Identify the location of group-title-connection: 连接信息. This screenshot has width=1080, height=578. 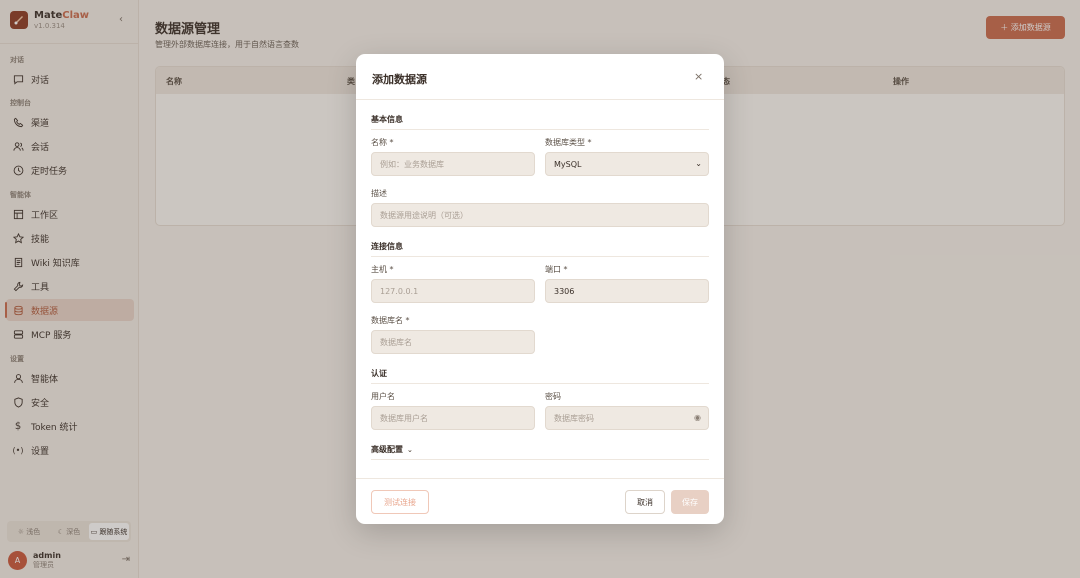
(387, 246).